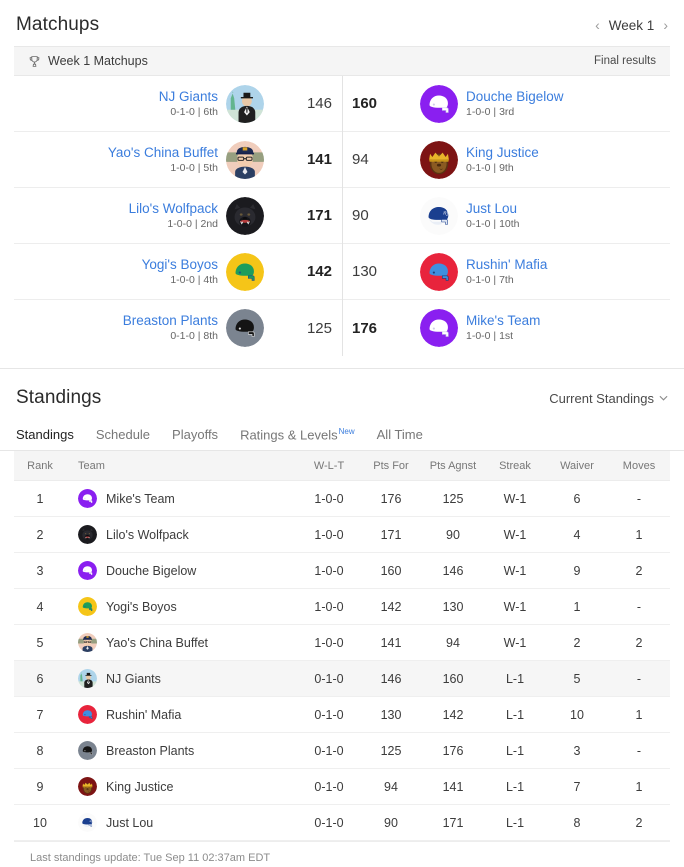  Describe the element at coordinates (577, 534) in the screenshot. I see `cell-waiver: 4` at that location.